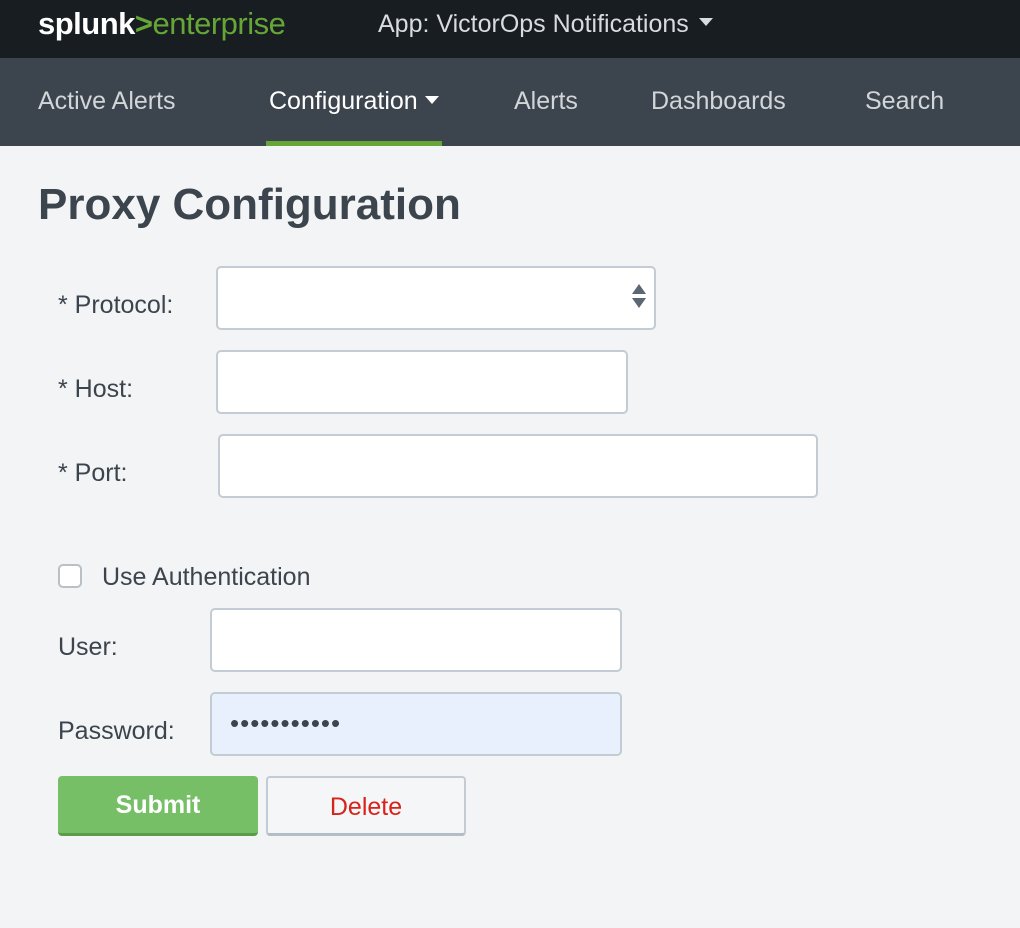 This screenshot has height=928, width=1020. What do you see at coordinates (86, 23) in the screenshot?
I see `logo-prefix: splunk` at bounding box center [86, 23].